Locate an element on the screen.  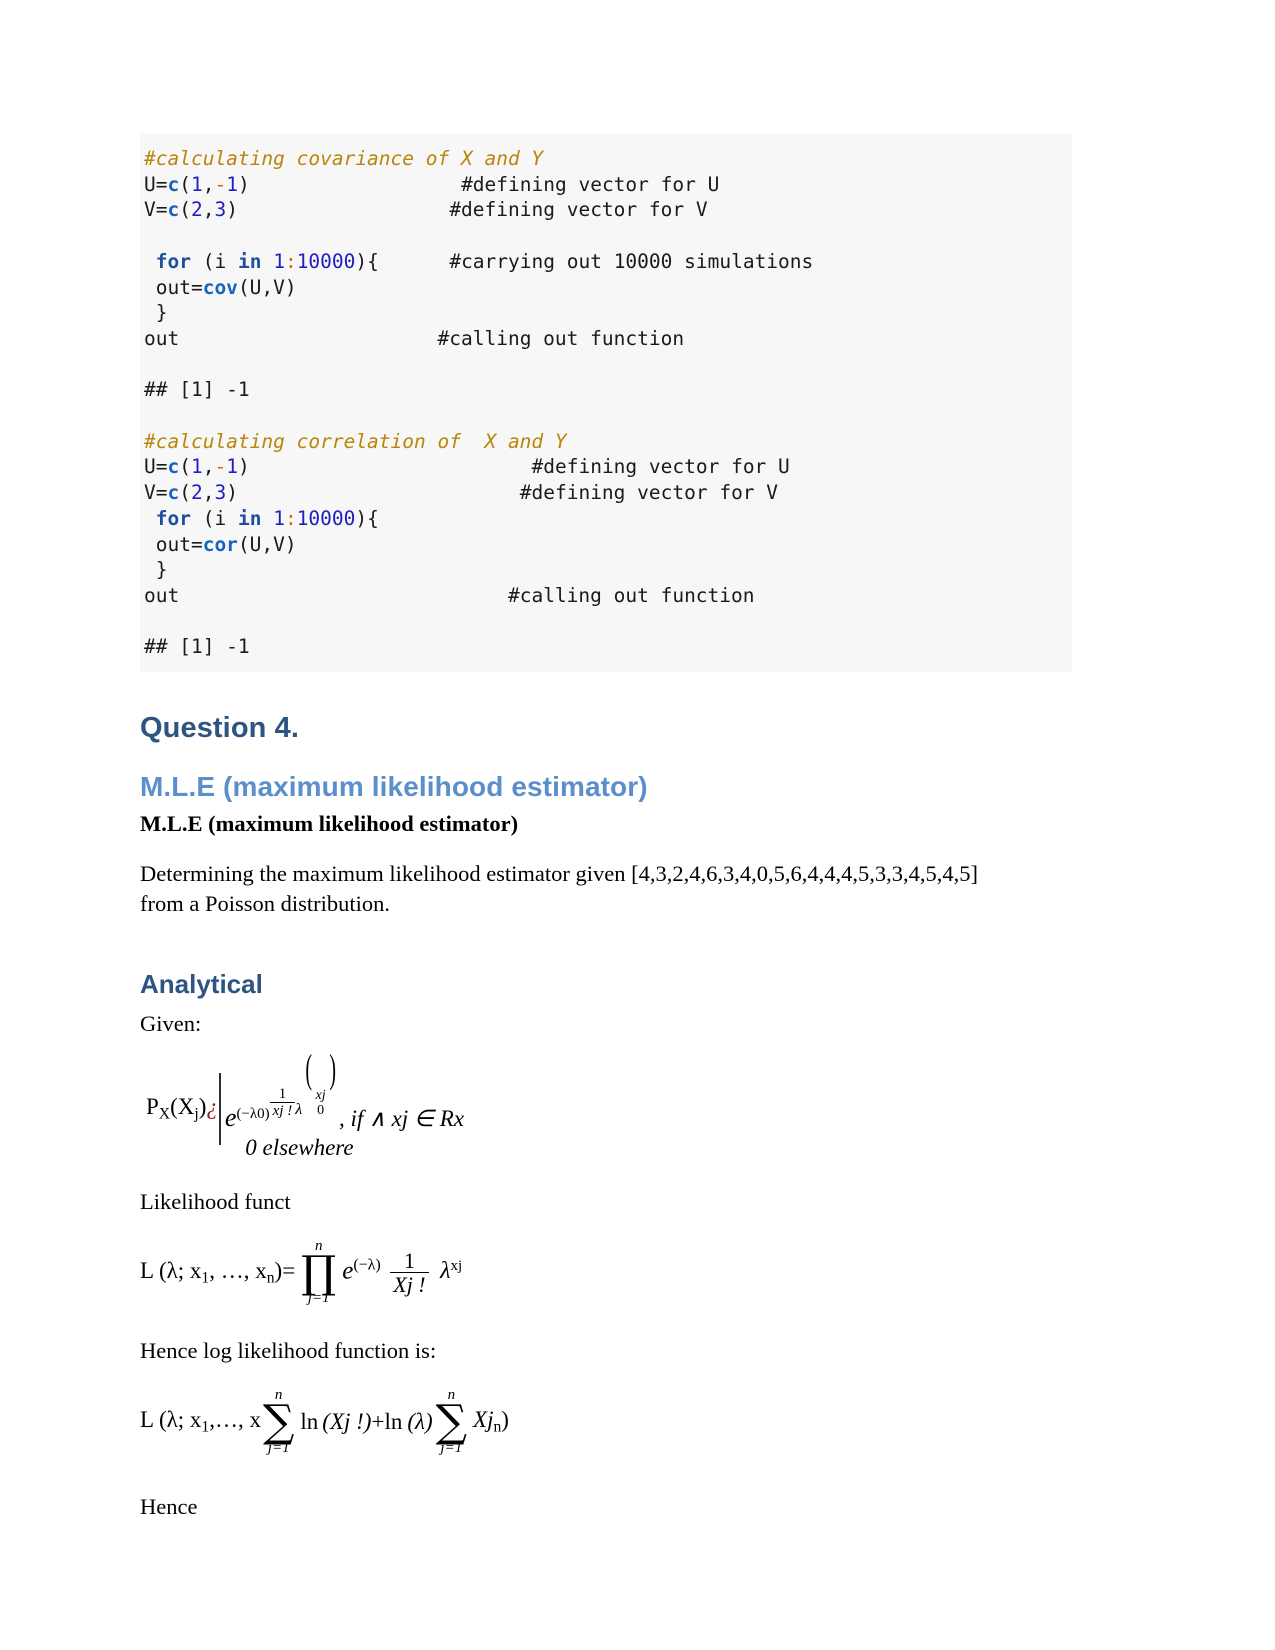
log-ln1-arg: (Xj !) is located at coordinates (347, 1422).